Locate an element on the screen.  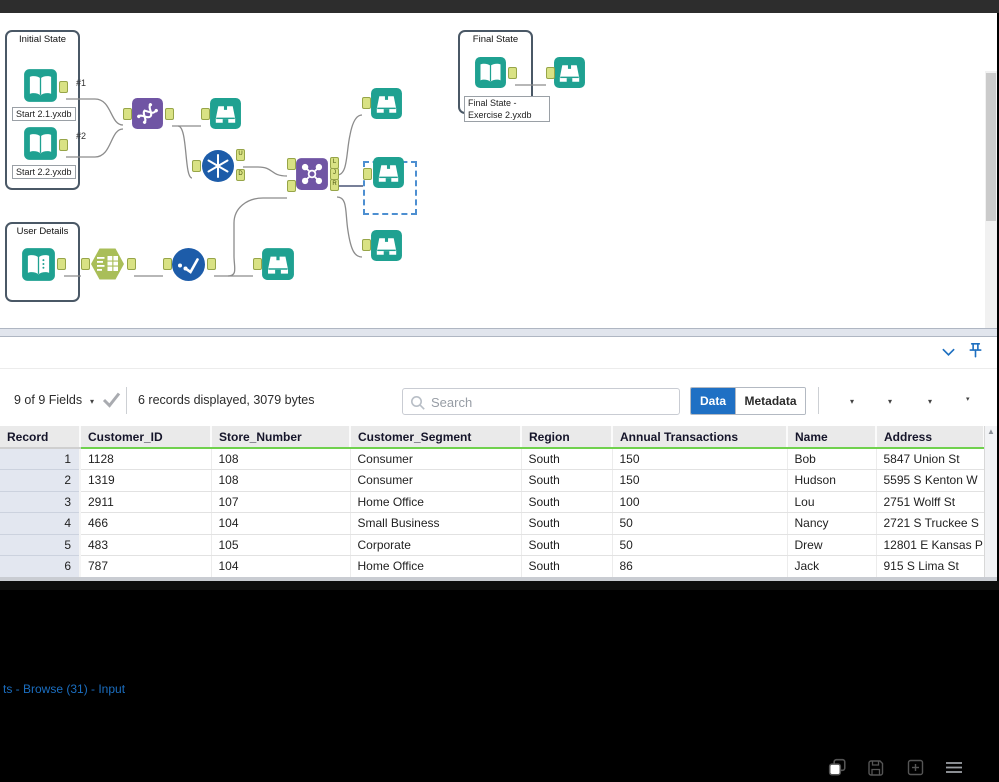
cell: Nancy is located at coordinates (832, 523).